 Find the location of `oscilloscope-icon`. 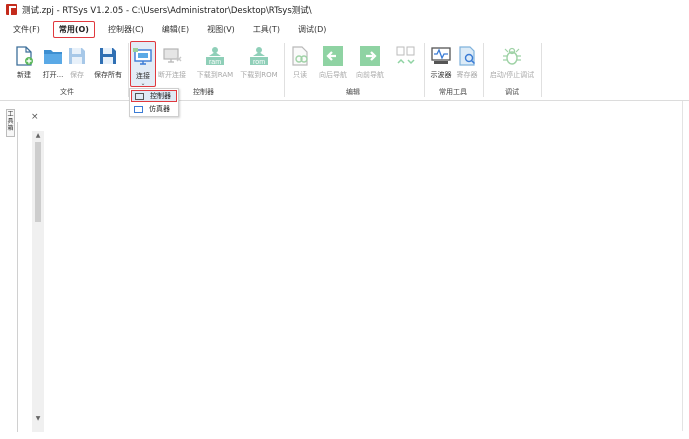

oscilloscope-icon is located at coordinates (441, 56).